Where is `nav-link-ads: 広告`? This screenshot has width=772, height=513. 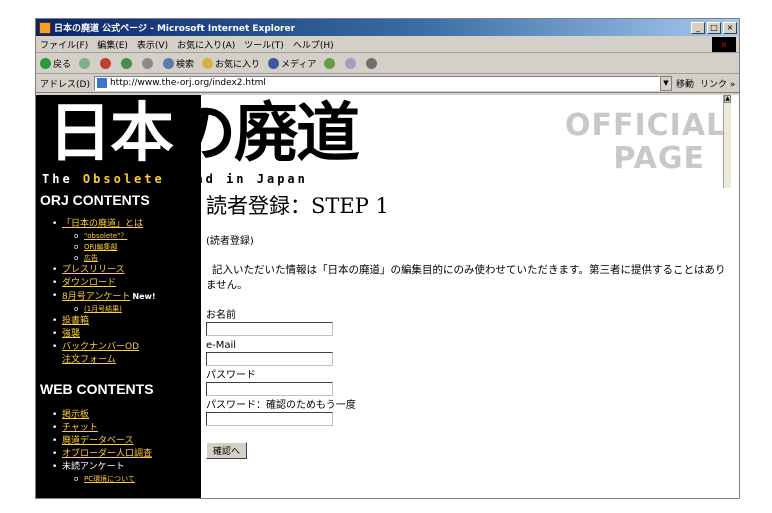
nav-link-ads: 広告 is located at coordinates (91, 258).